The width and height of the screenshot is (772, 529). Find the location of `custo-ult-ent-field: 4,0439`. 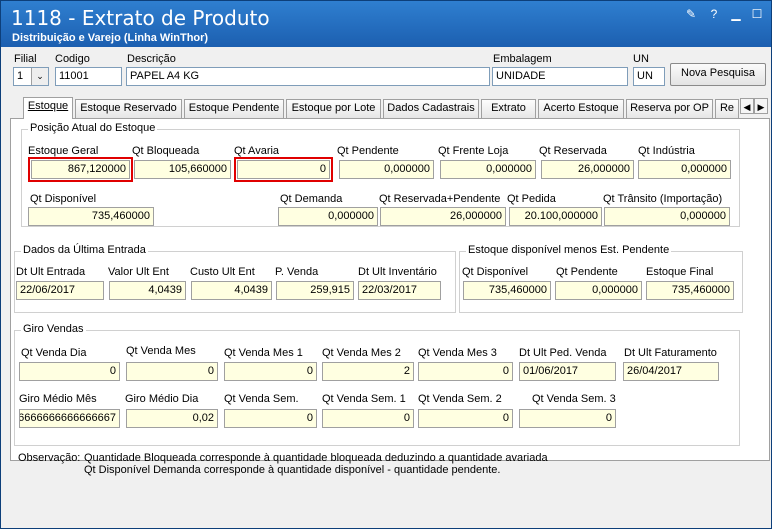

custo-ult-ent-field: 4,0439 is located at coordinates (231, 290).